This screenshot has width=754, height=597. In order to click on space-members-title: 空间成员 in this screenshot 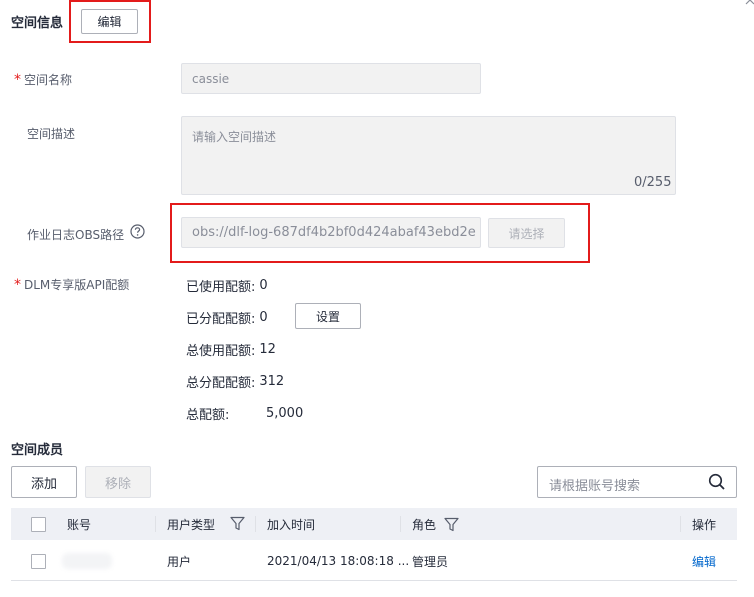, I will do `click(37, 450)`.